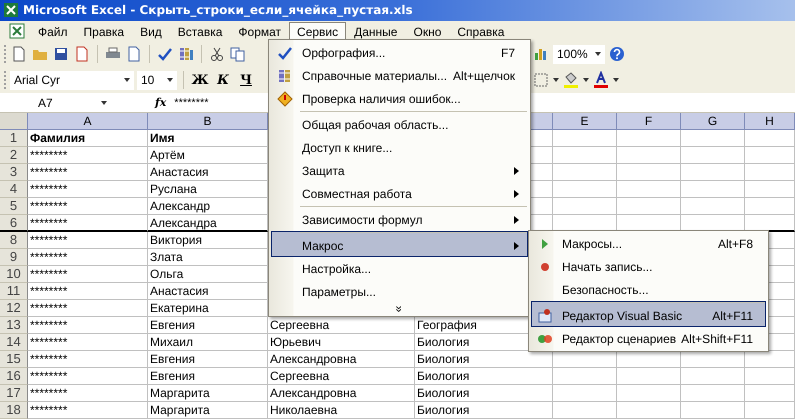  What do you see at coordinates (208, 342) in the screenshot?
I see `table-cell: Михаил` at bounding box center [208, 342].